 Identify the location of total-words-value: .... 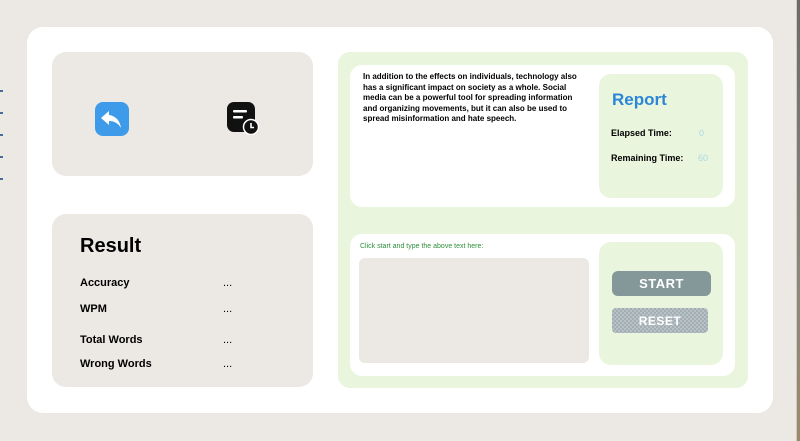
(228, 340).